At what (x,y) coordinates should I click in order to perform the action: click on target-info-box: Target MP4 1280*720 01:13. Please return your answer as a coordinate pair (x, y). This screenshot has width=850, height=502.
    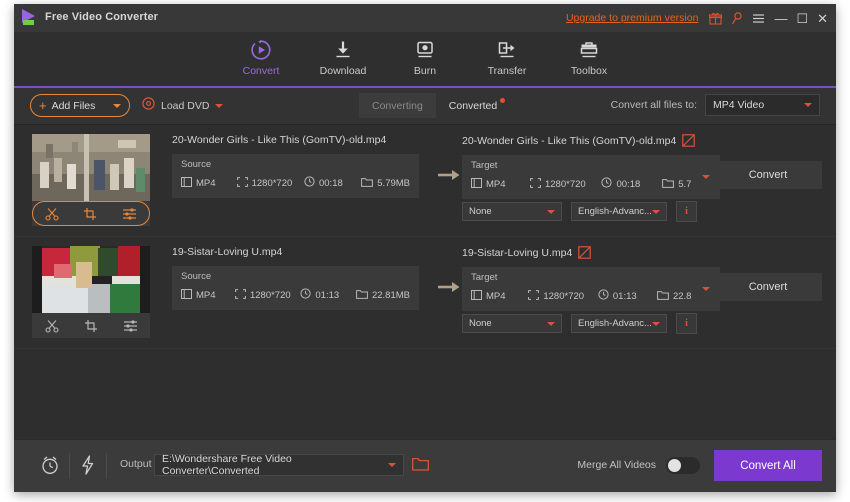
    Looking at the image, I should click on (591, 289).